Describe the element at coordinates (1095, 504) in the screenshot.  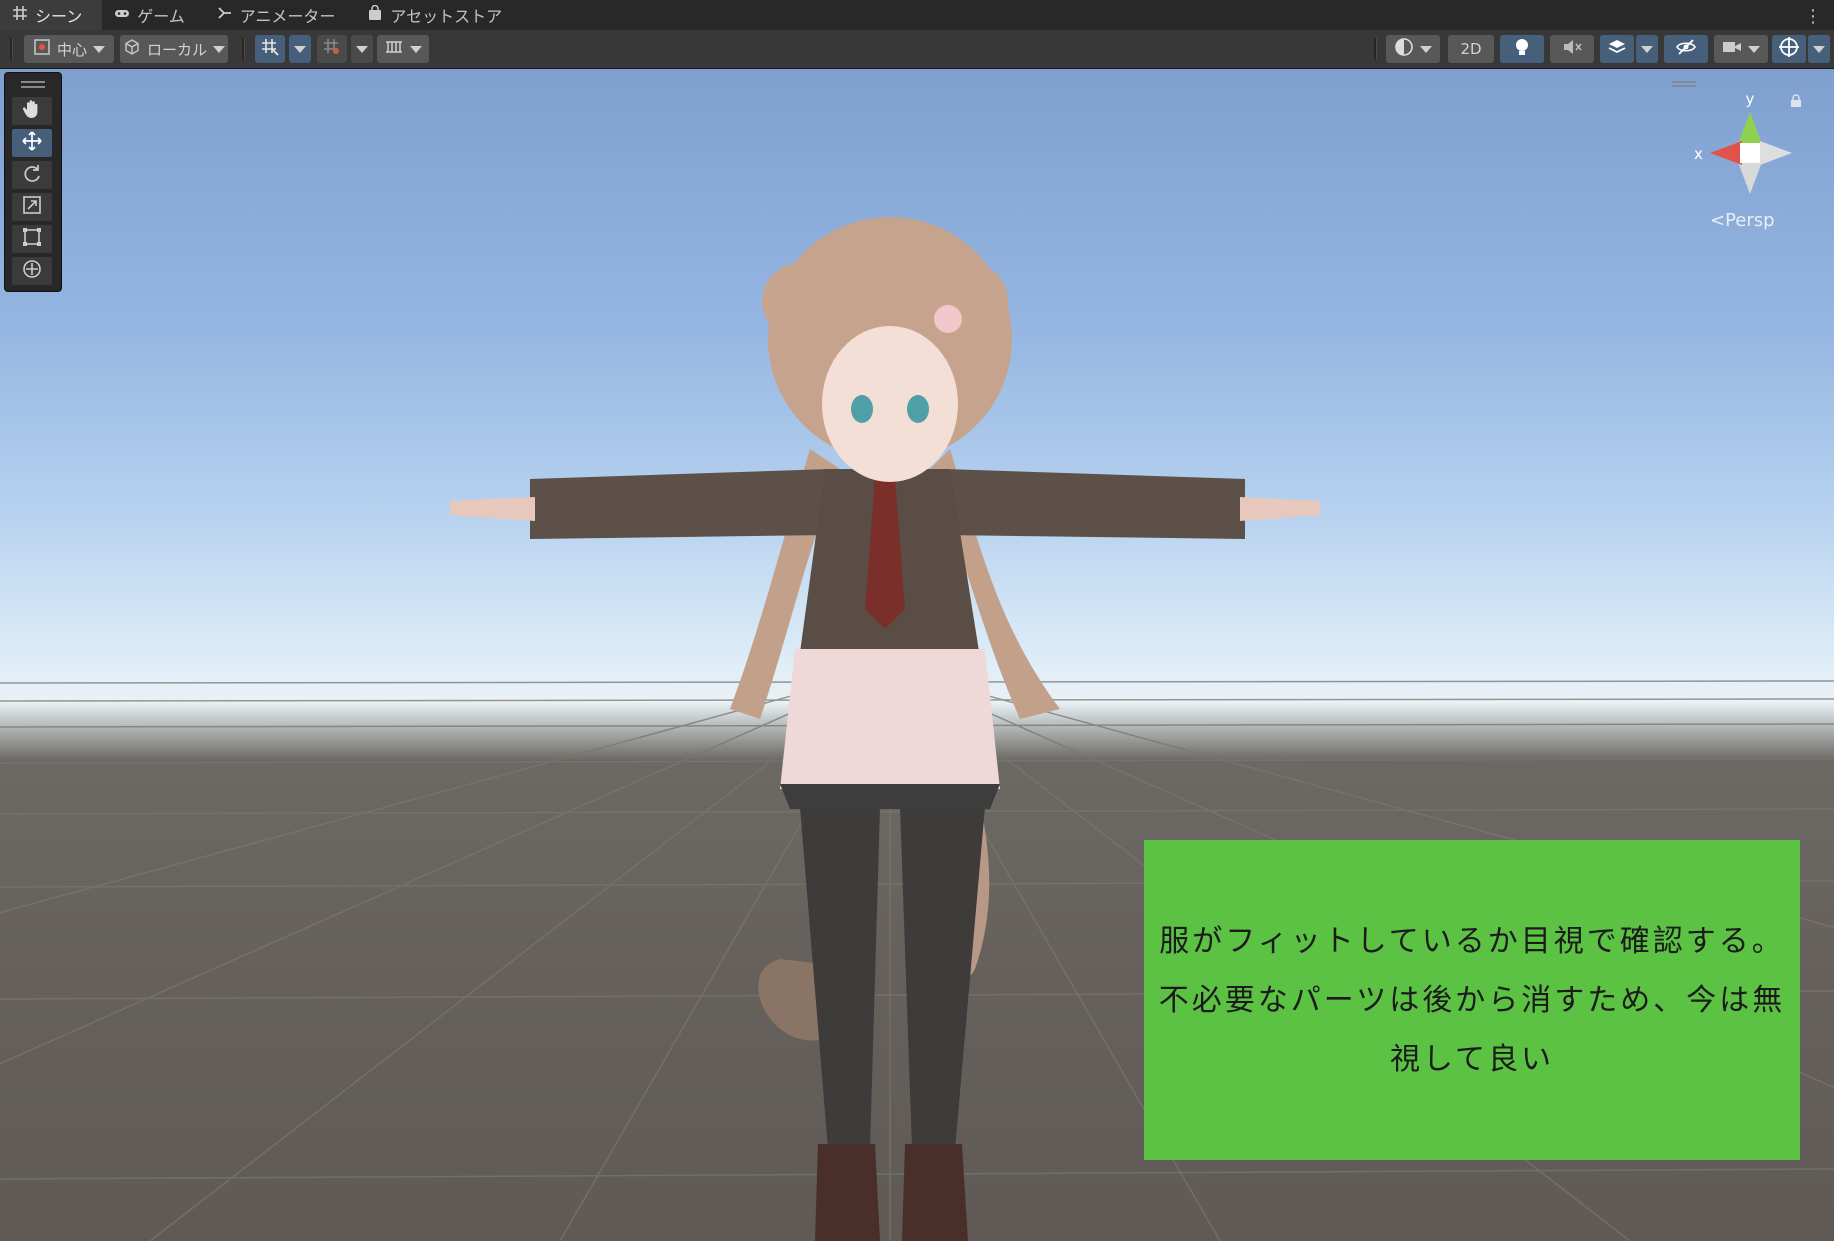
I see `avatar-right-arm` at that location.